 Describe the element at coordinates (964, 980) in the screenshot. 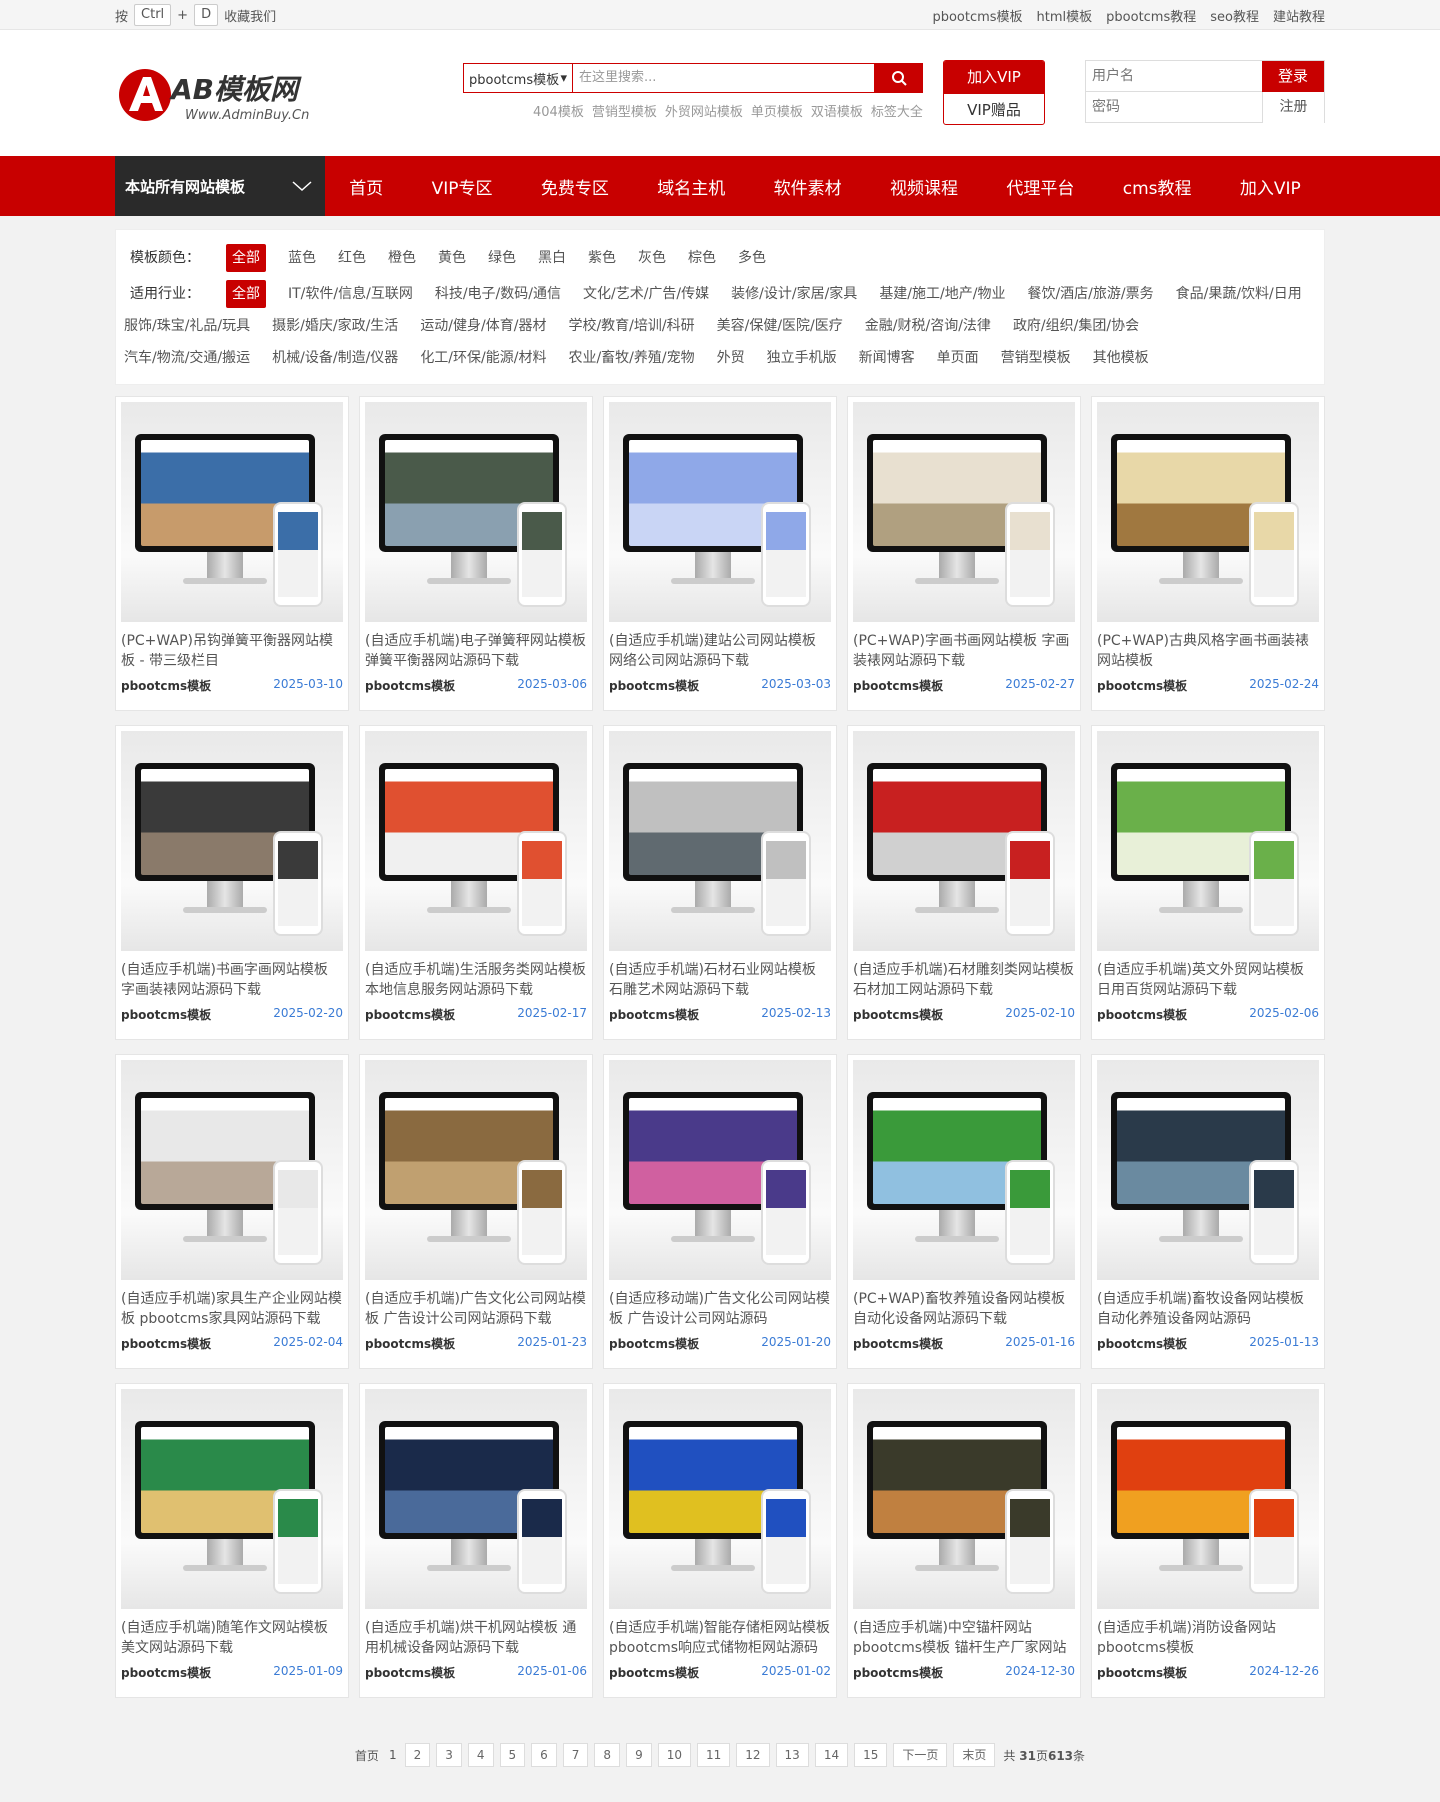

I see `template-title: (自适应手机端)石材雕刻类网站模板 石材加工网站源码下载` at that location.